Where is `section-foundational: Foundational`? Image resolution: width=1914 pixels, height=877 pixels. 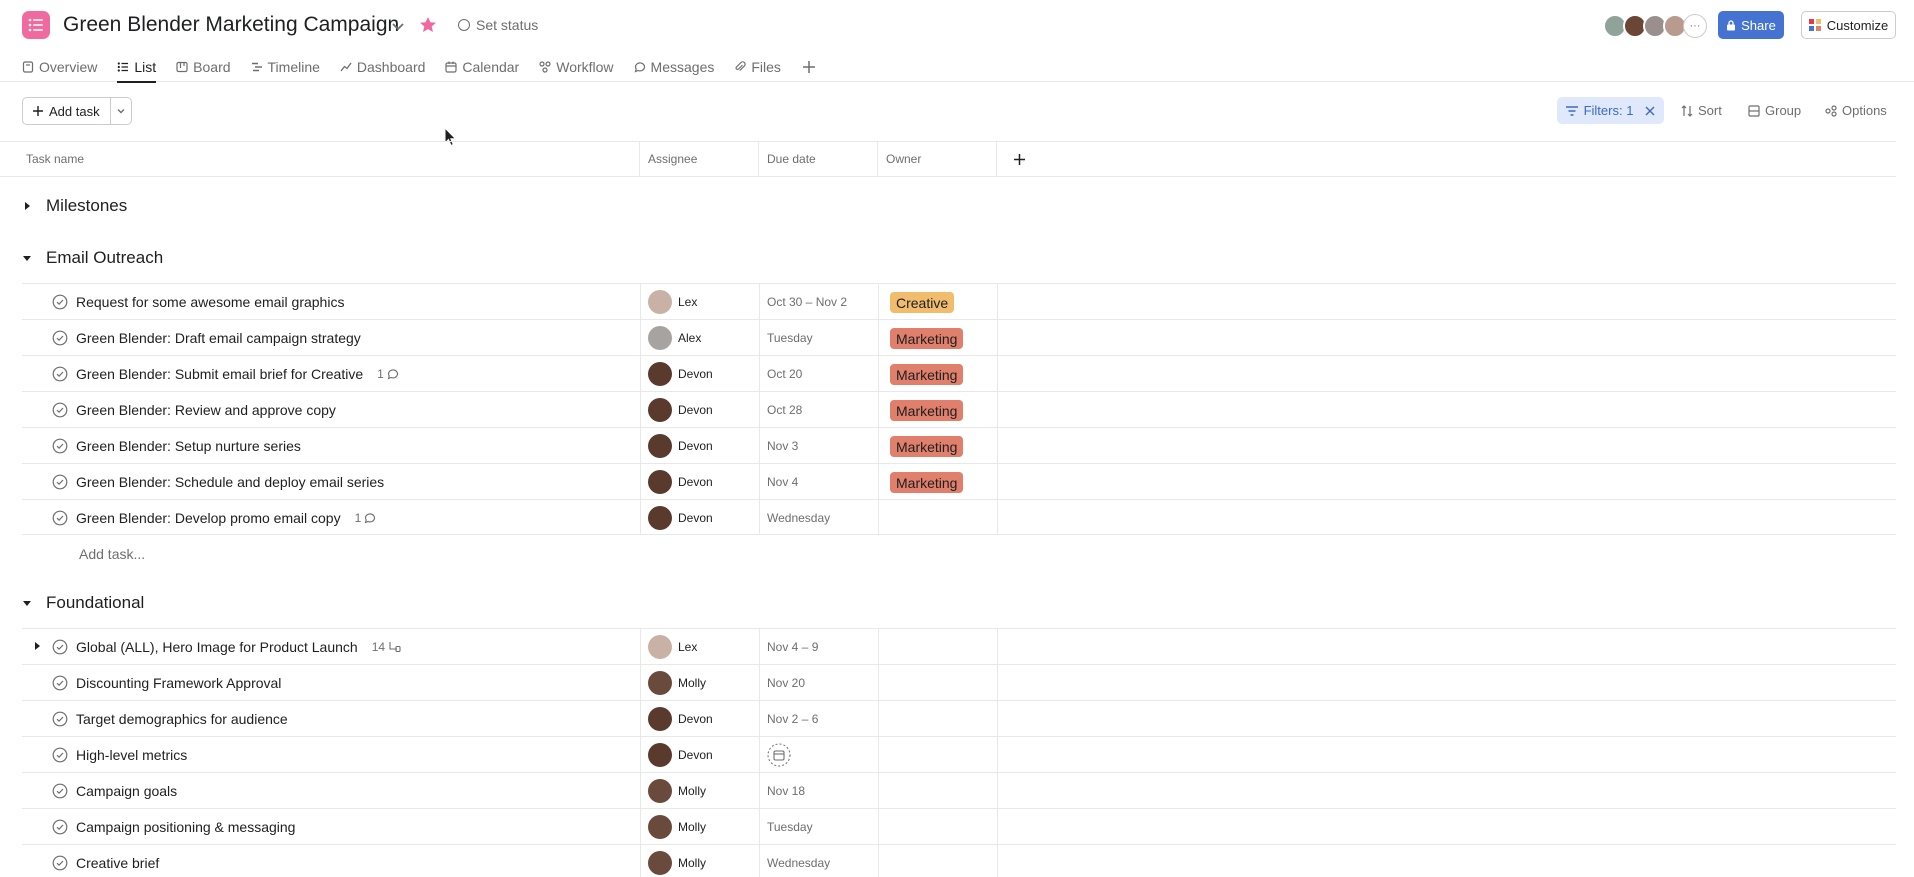 section-foundational: Foundational is located at coordinates (83, 603).